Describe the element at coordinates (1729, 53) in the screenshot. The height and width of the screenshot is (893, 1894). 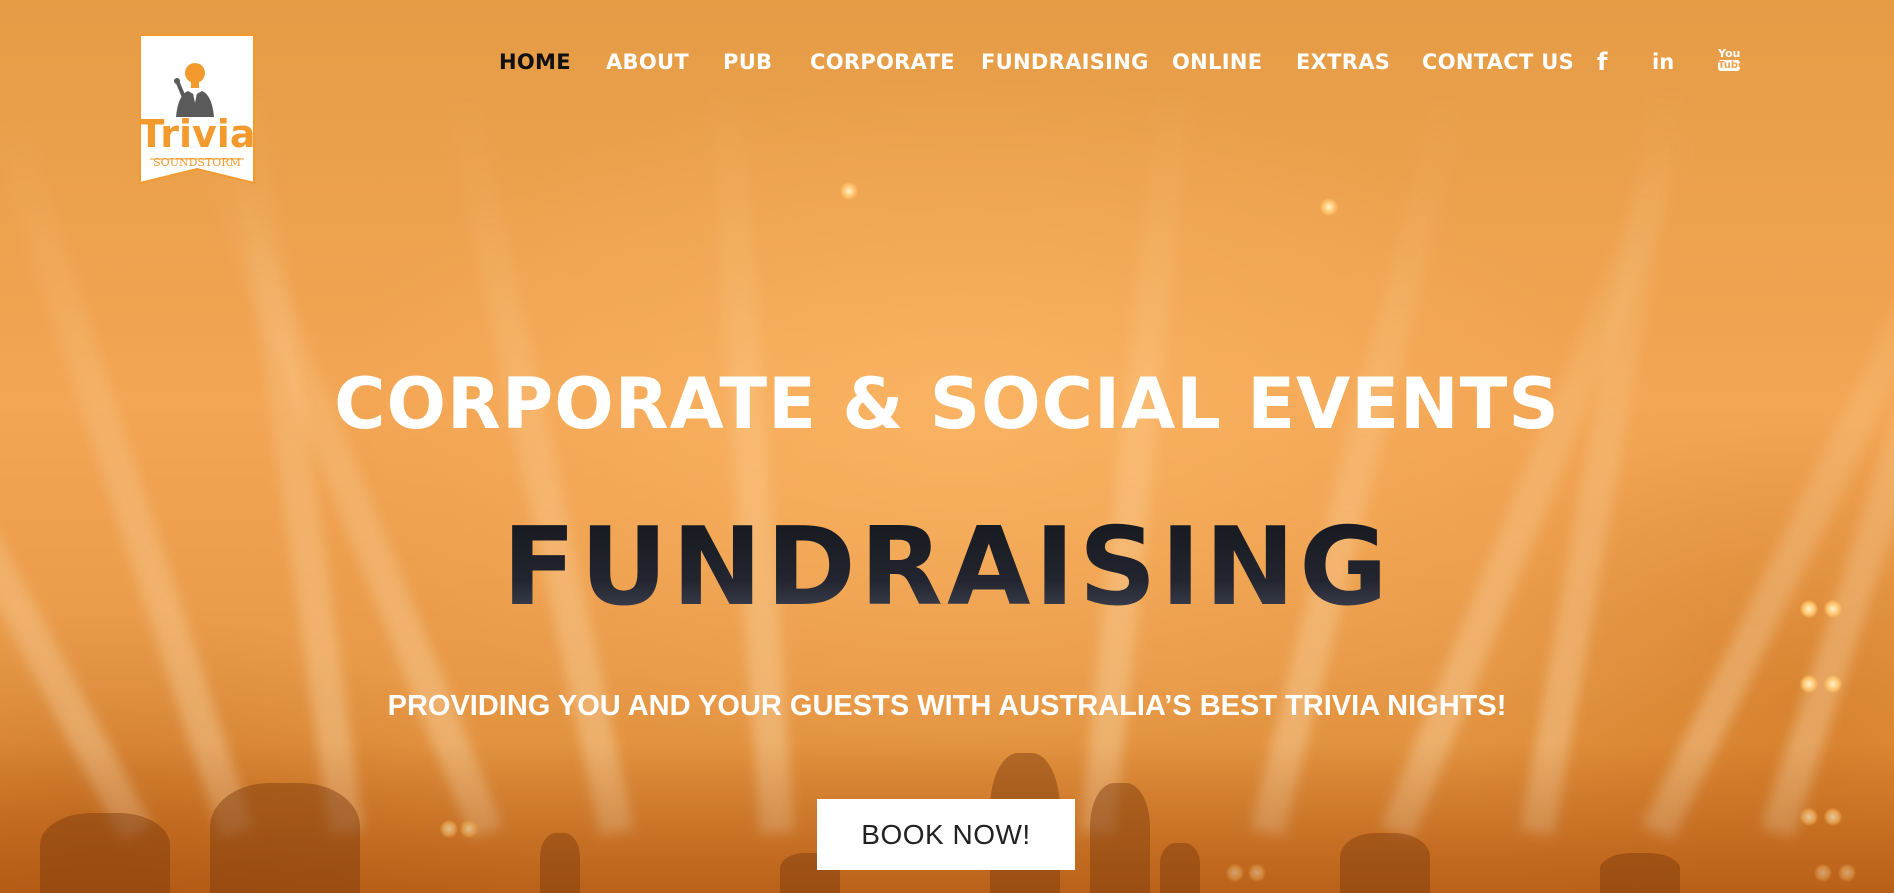
I see `youtube-icon-top: You` at that location.